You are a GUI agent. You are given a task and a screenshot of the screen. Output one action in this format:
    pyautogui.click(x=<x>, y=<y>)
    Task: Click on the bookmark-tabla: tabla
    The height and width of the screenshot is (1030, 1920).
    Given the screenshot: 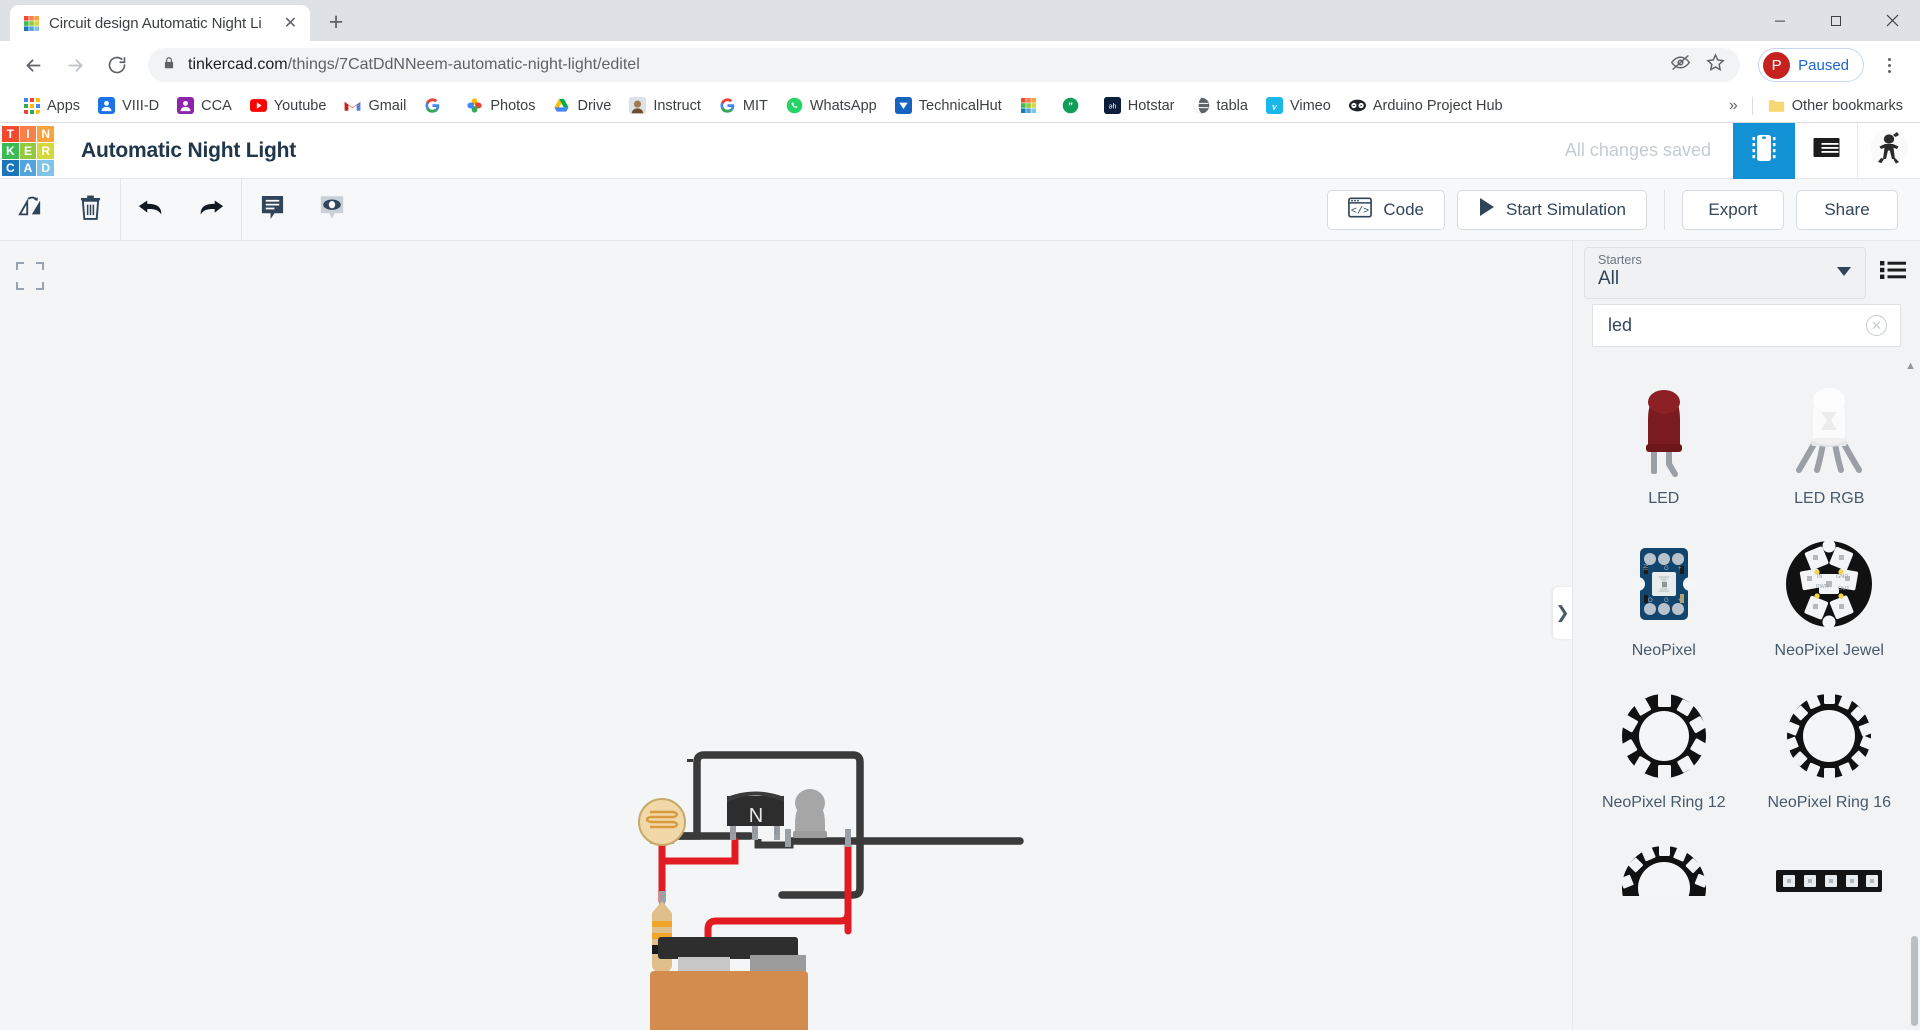 What is the action you would take?
    pyautogui.click(x=1220, y=106)
    